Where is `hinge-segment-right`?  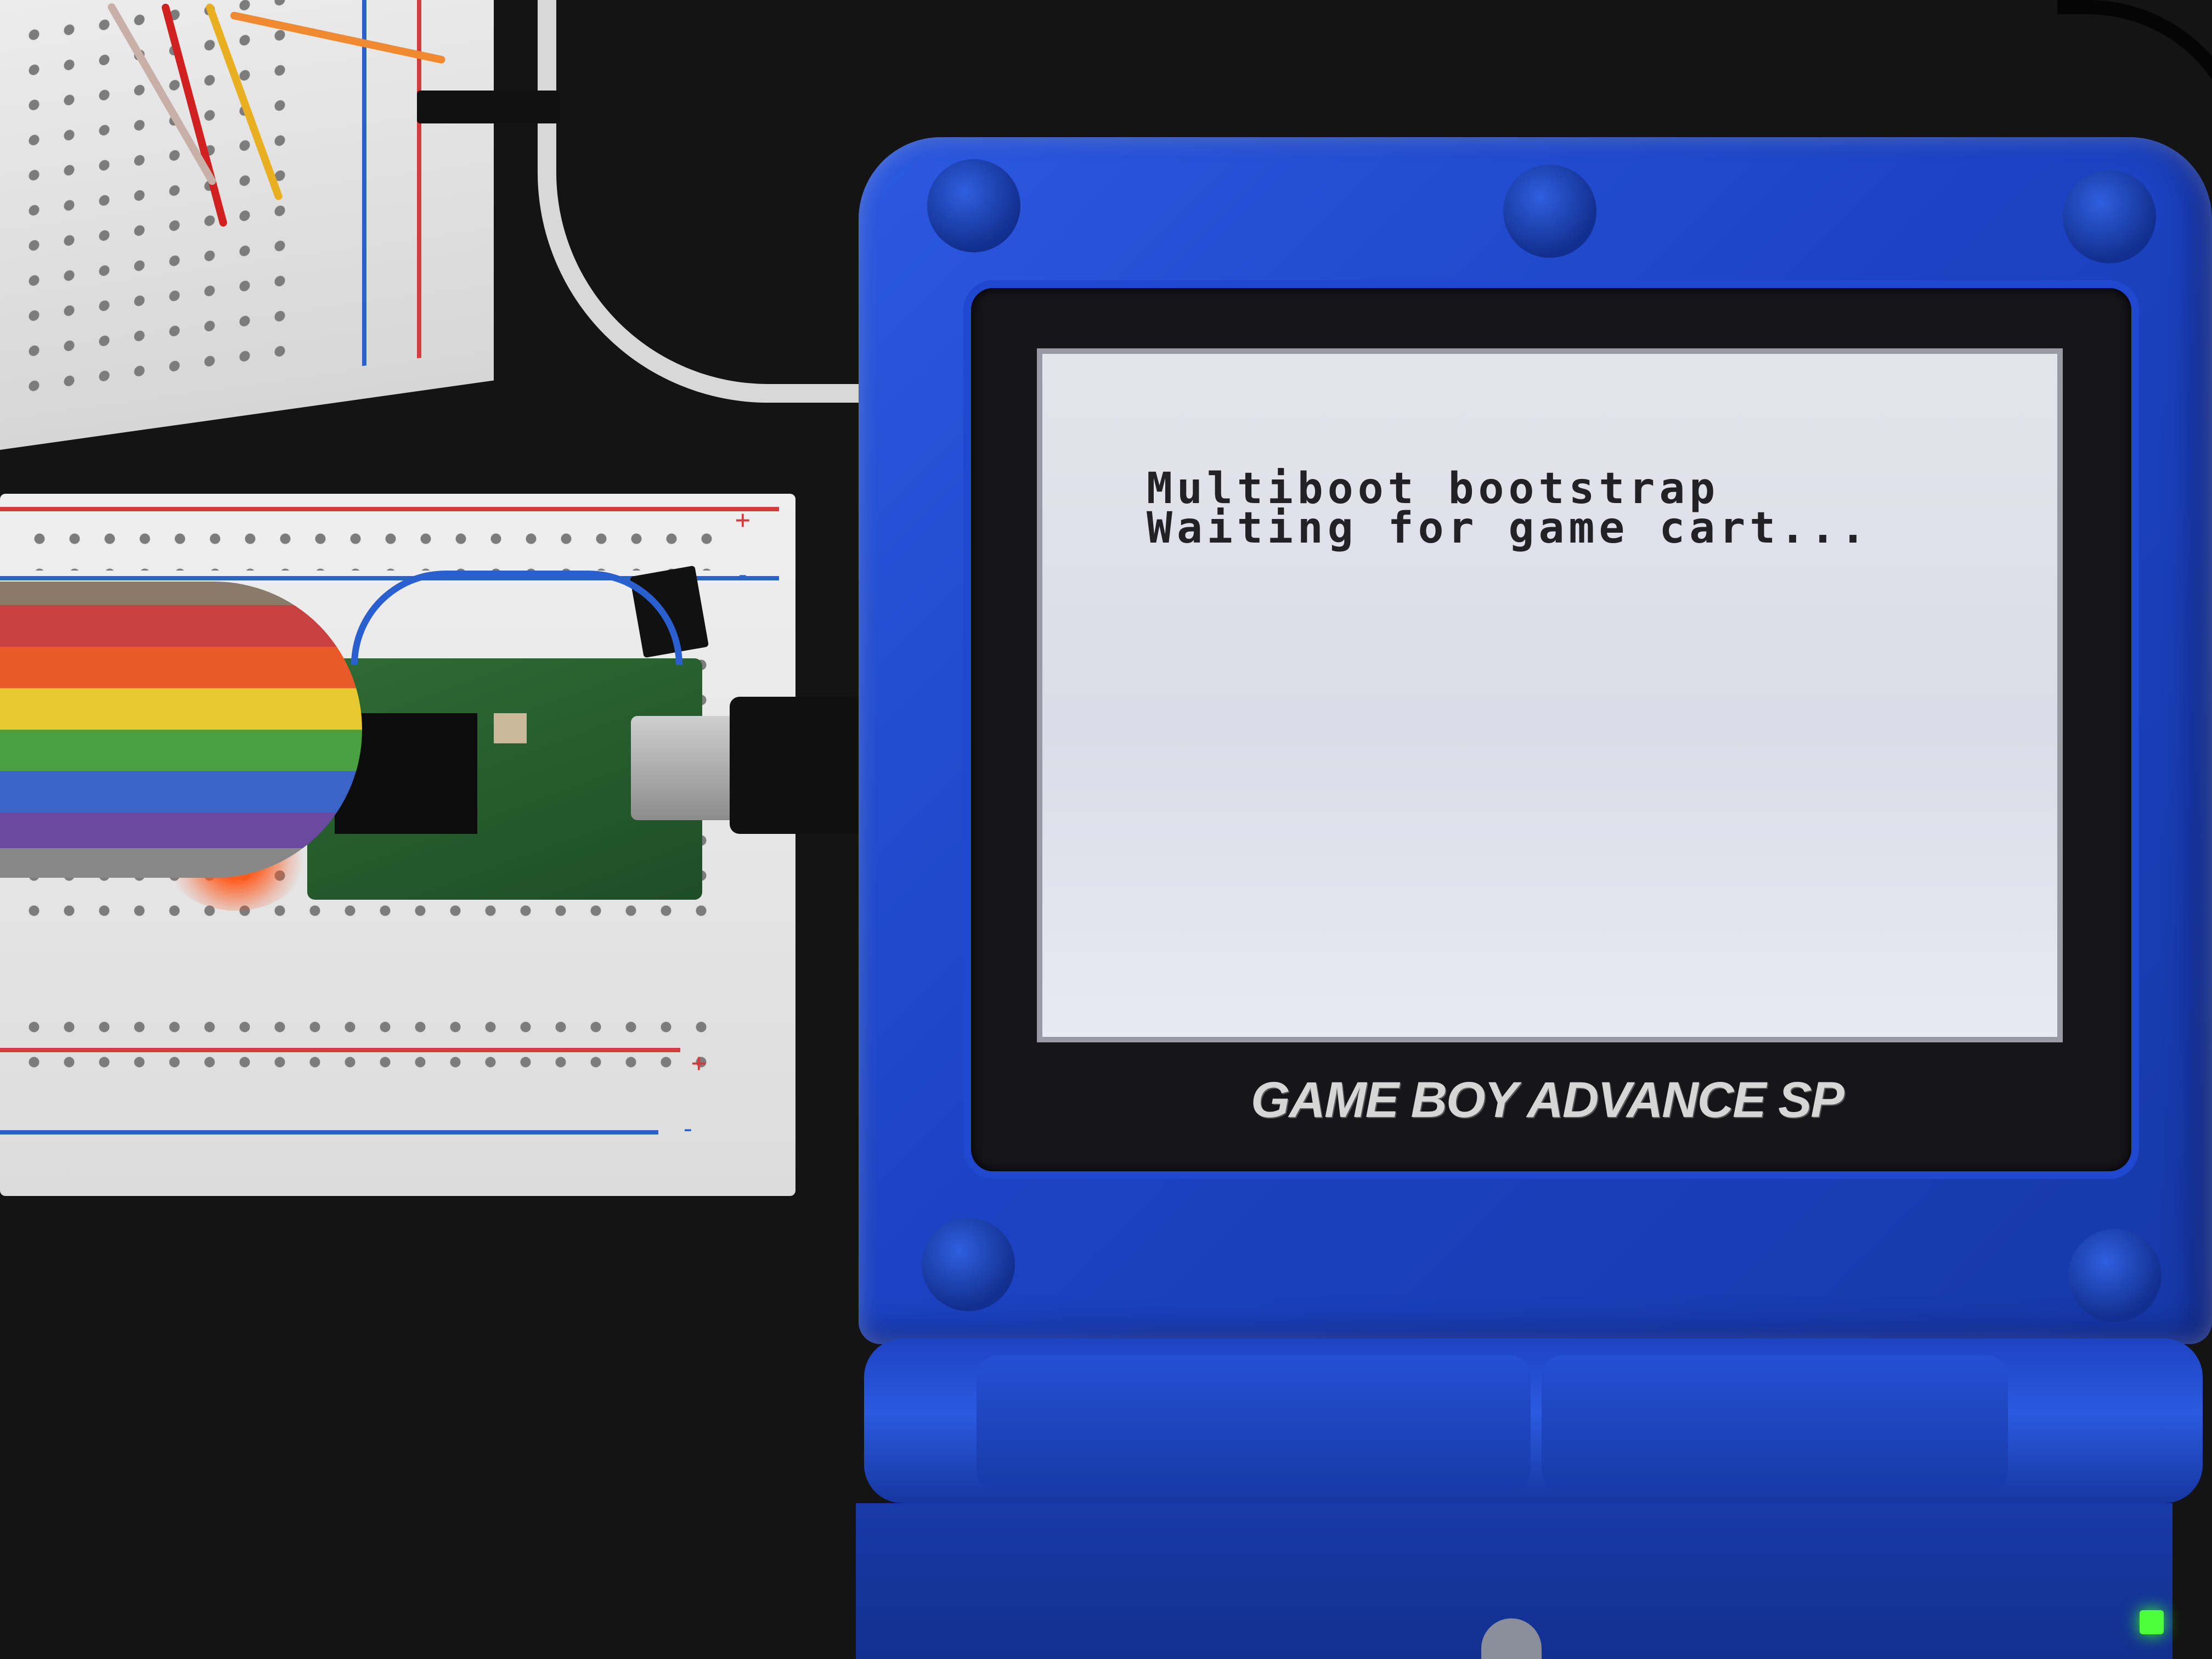
hinge-segment-right is located at coordinates (1775, 1424).